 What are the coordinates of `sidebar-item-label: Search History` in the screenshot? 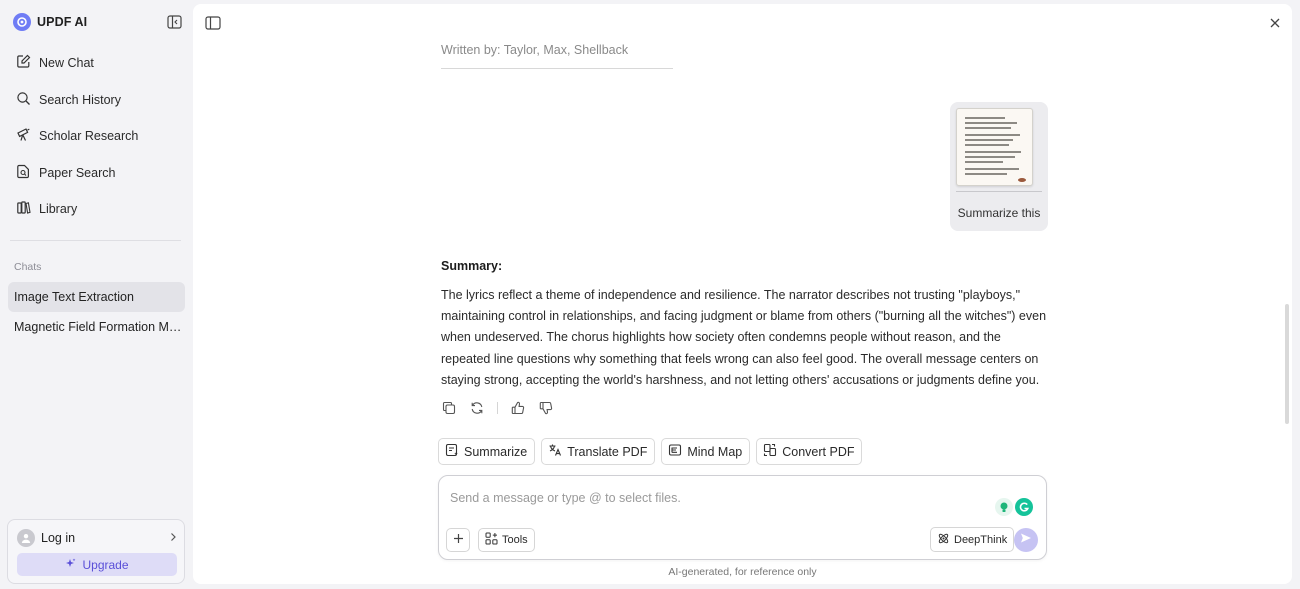 It's located at (80, 99).